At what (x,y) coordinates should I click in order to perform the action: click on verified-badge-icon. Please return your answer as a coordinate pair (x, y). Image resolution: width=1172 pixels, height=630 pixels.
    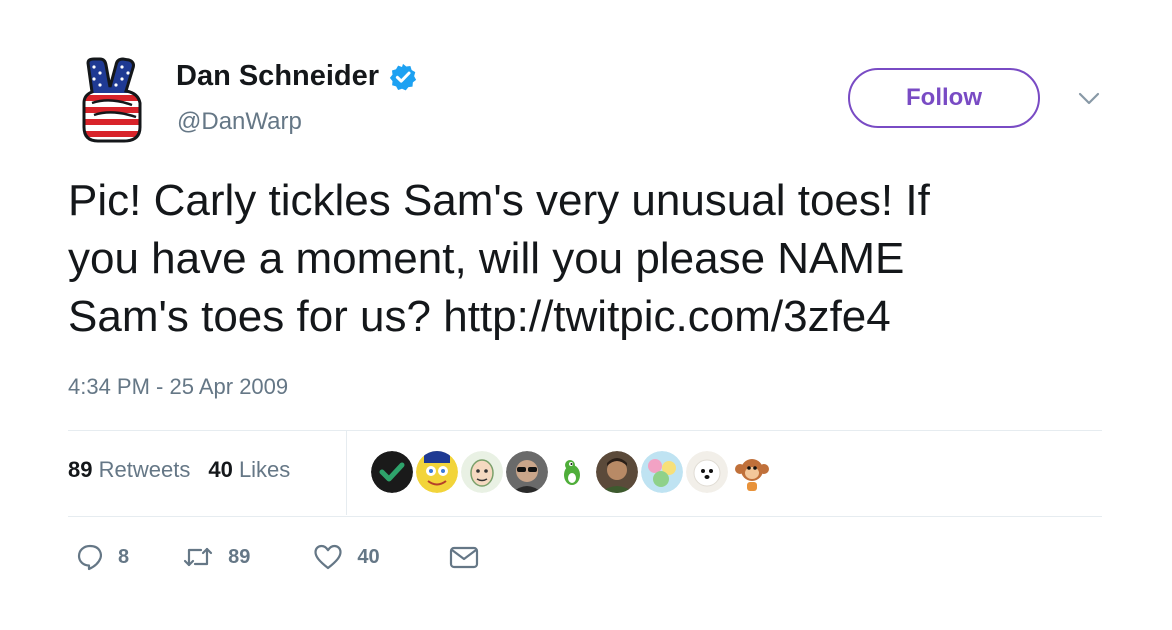
    Looking at the image, I should click on (403, 76).